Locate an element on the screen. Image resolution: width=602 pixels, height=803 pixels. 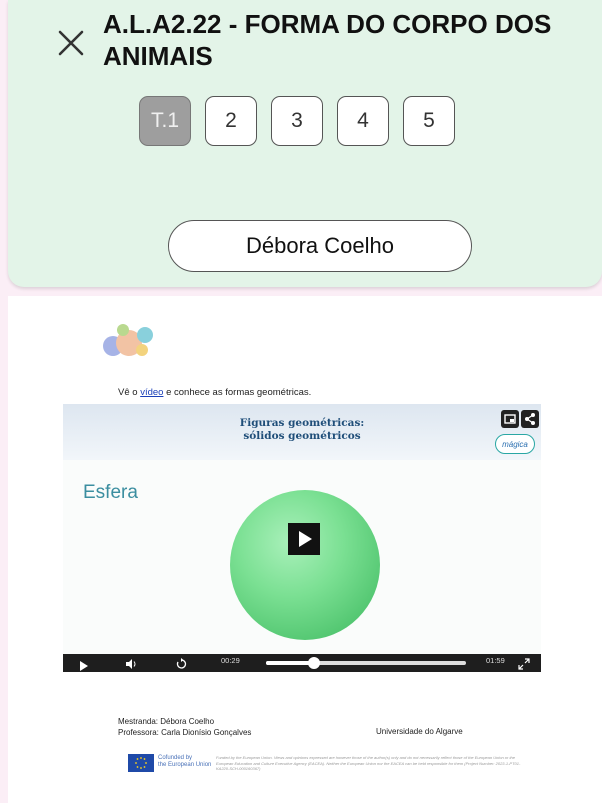
tab-5: 5 is located at coordinates (429, 121).